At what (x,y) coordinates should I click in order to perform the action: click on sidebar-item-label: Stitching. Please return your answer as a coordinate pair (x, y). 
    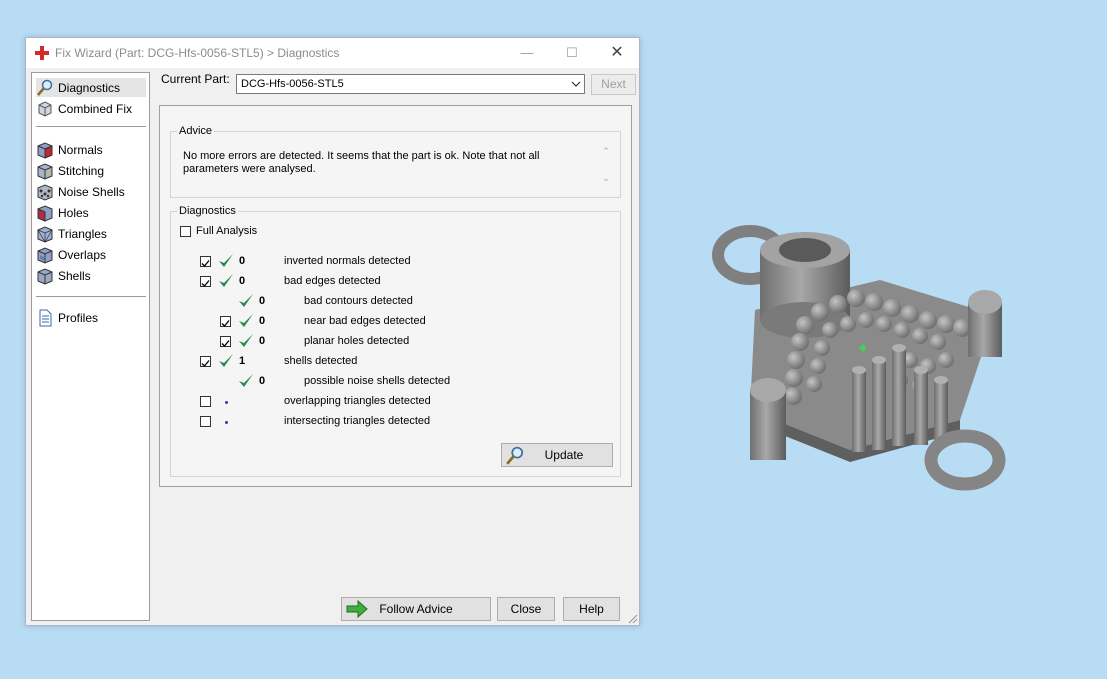
    Looking at the image, I should click on (81, 170).